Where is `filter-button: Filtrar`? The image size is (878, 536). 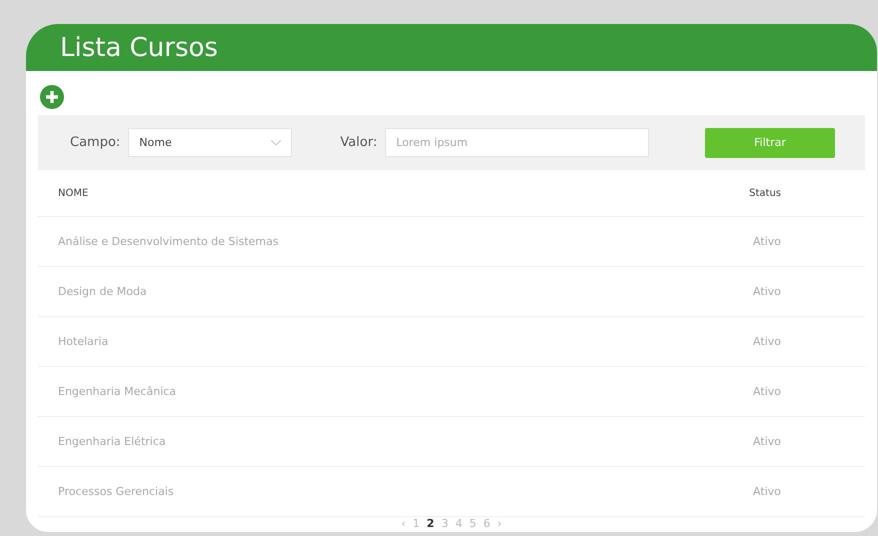 filter-button: Filtrar is located at coordinates (770, 143).